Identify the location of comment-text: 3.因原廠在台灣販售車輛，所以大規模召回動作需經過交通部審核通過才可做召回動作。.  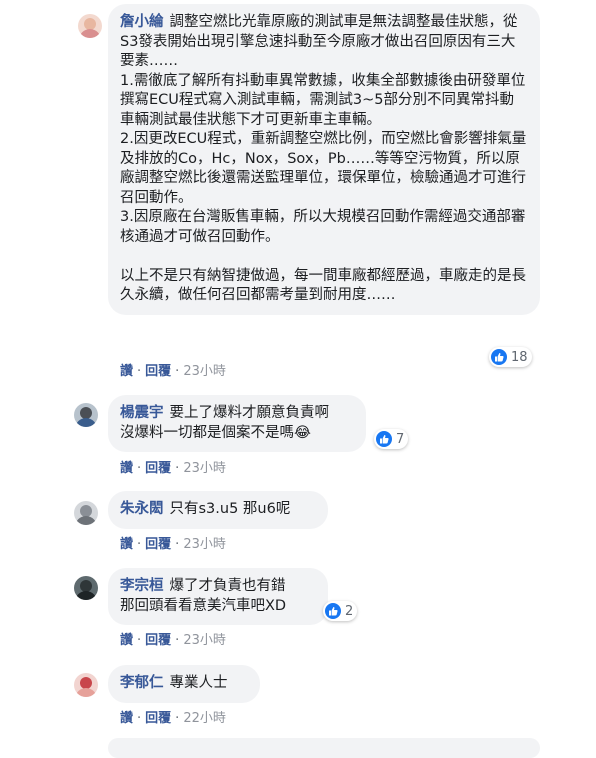
(323, 227).